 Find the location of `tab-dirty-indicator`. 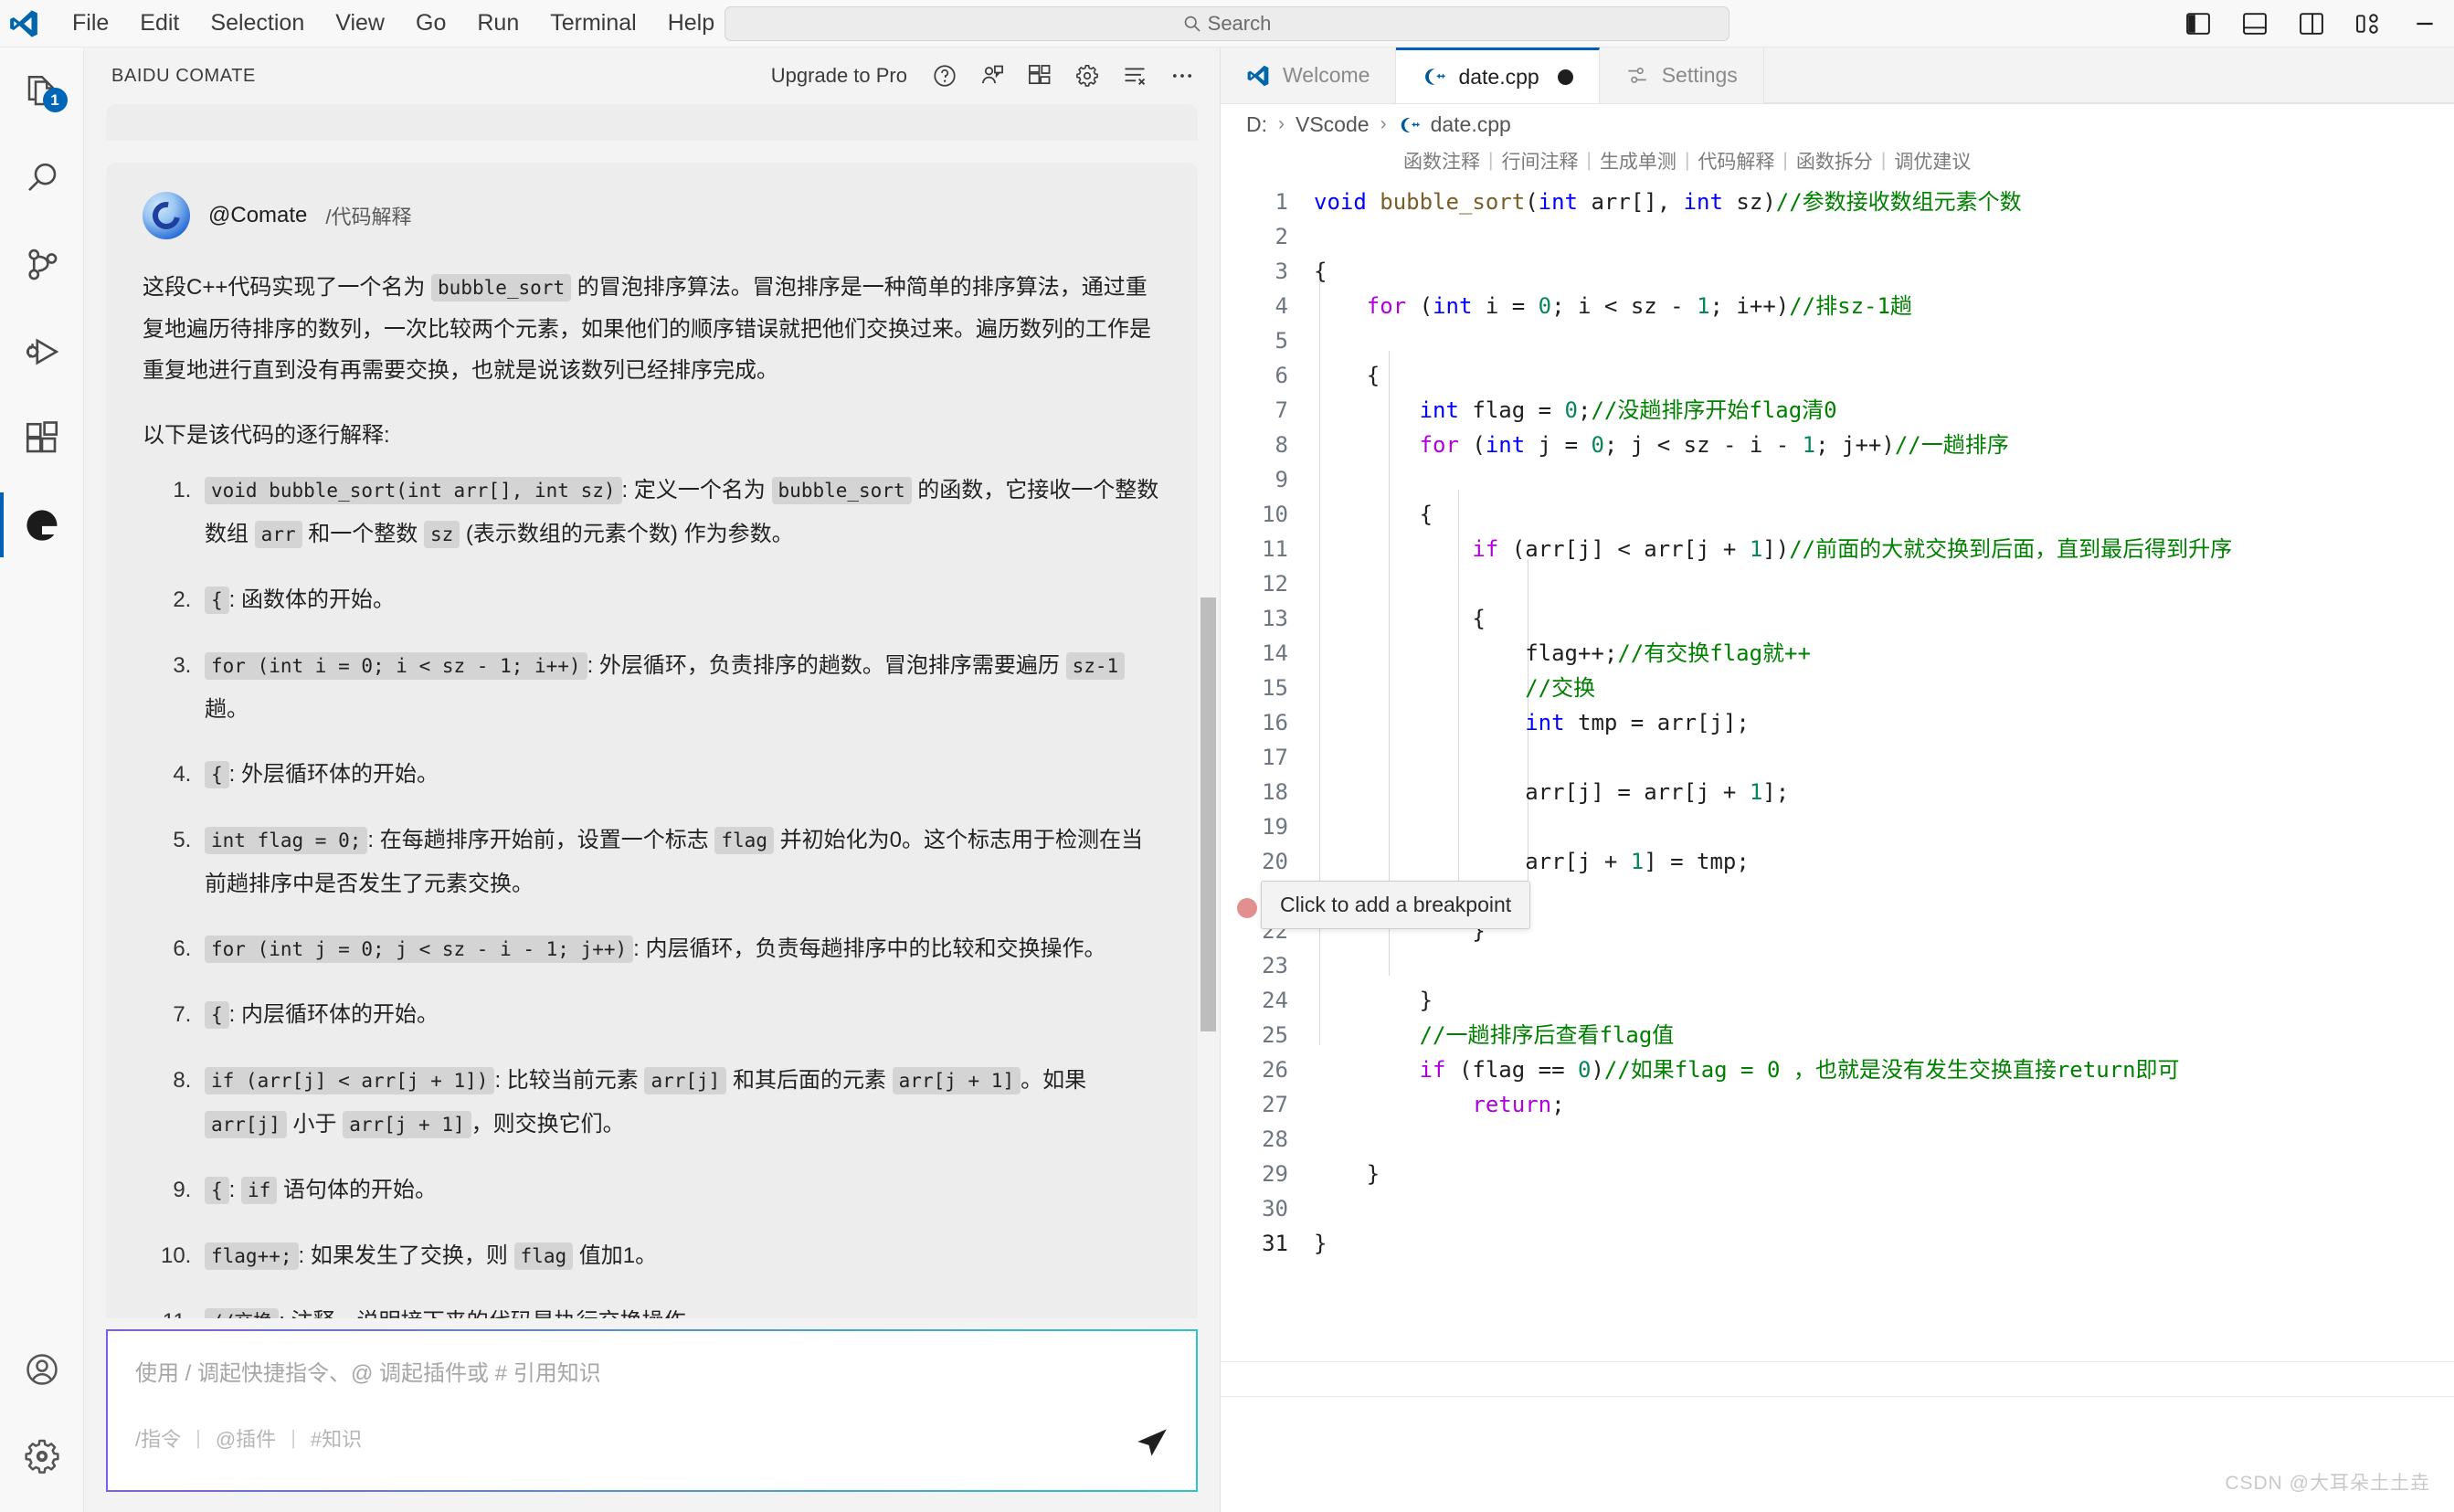

tab-dirty-indicator is located at coordinates (1565, 77).